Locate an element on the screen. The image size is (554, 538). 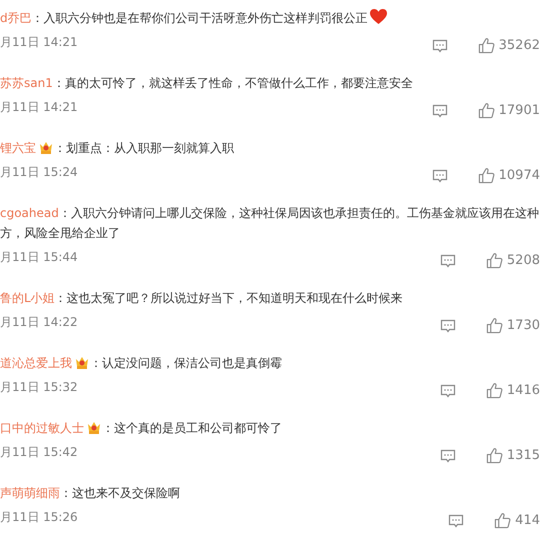
username-link: d乔巴 is located at coordinates (16, 18).